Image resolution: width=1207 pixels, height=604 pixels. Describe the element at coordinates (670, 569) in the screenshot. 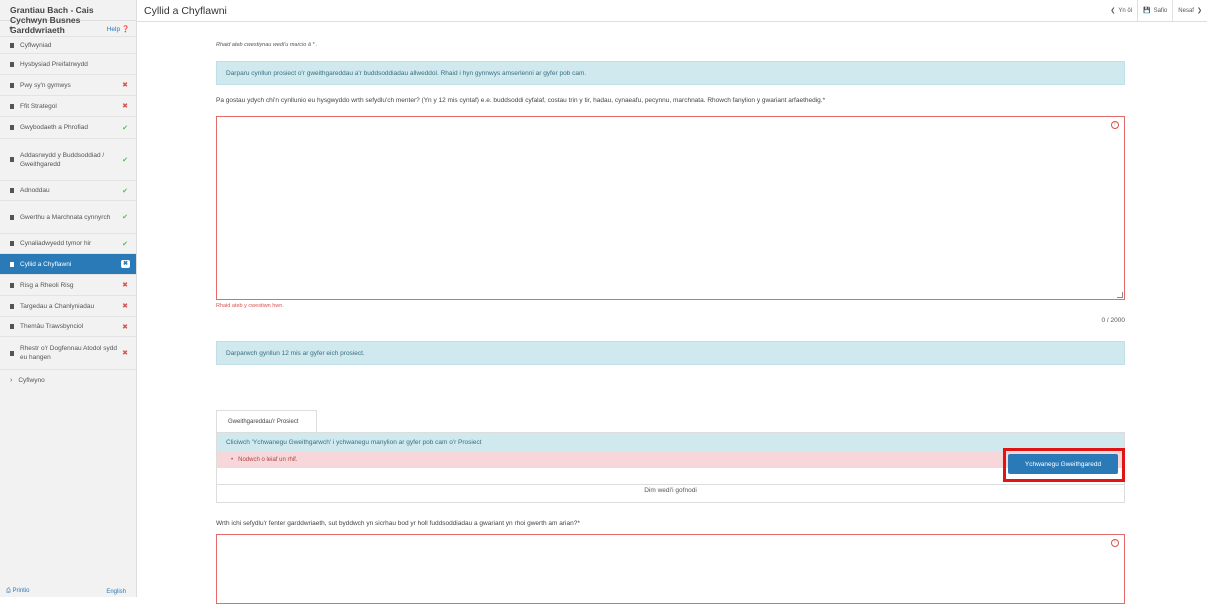

I see `value-for-money-textarea: !` at that location.